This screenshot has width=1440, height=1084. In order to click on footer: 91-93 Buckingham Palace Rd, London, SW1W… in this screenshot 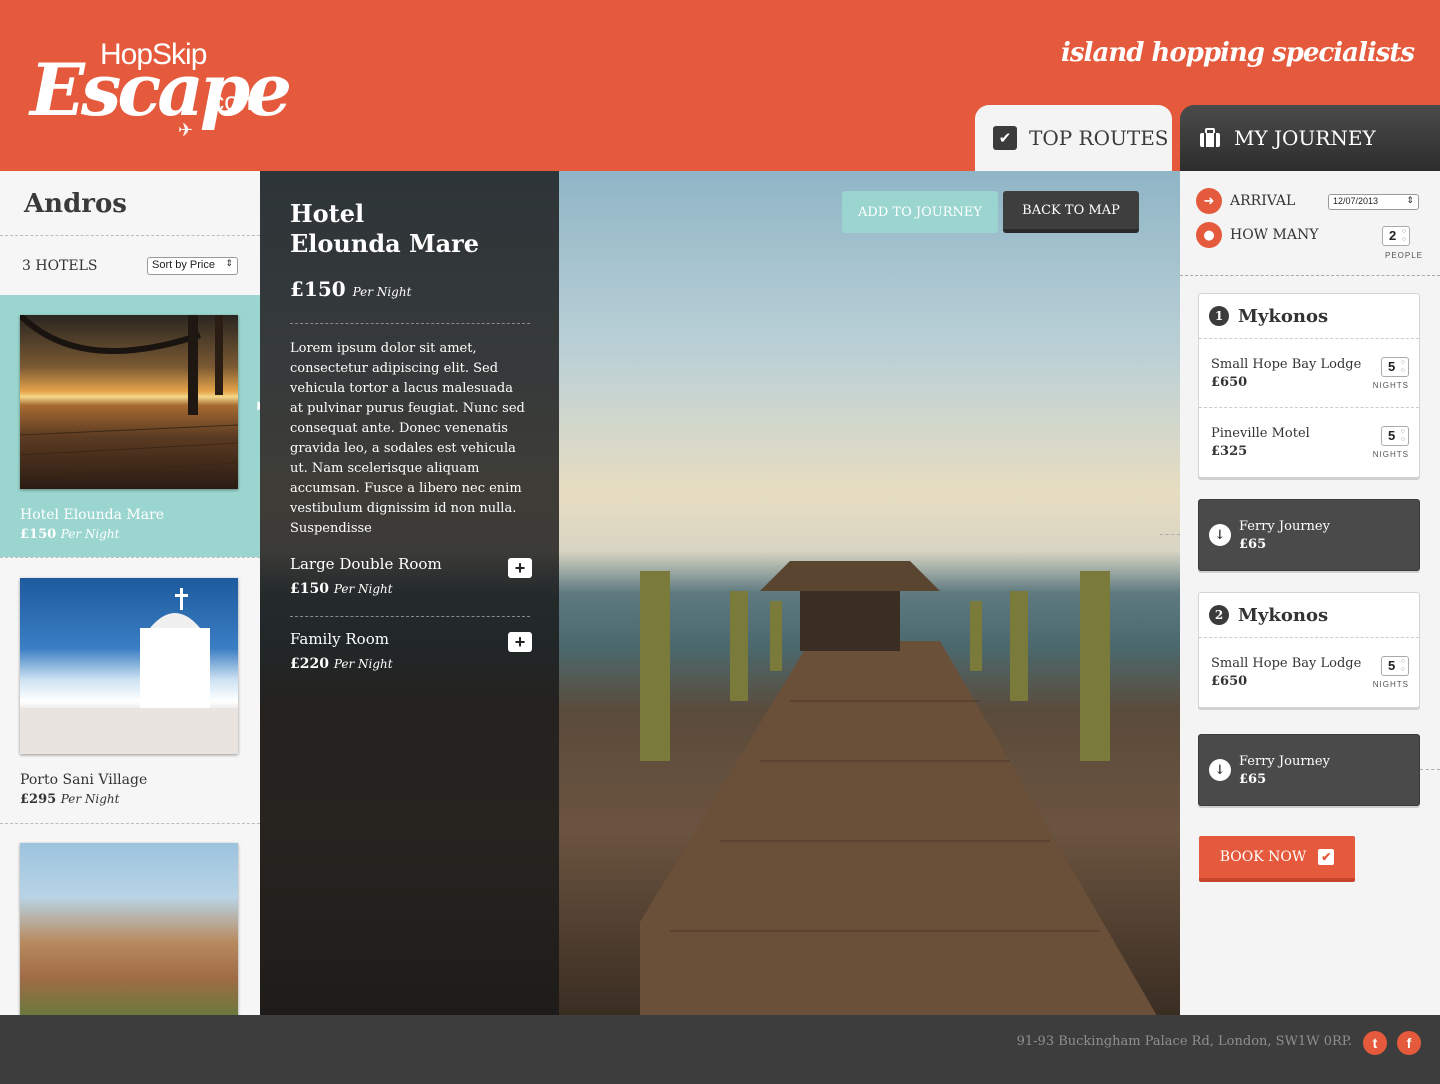, I will do `click(720, 1049)`.